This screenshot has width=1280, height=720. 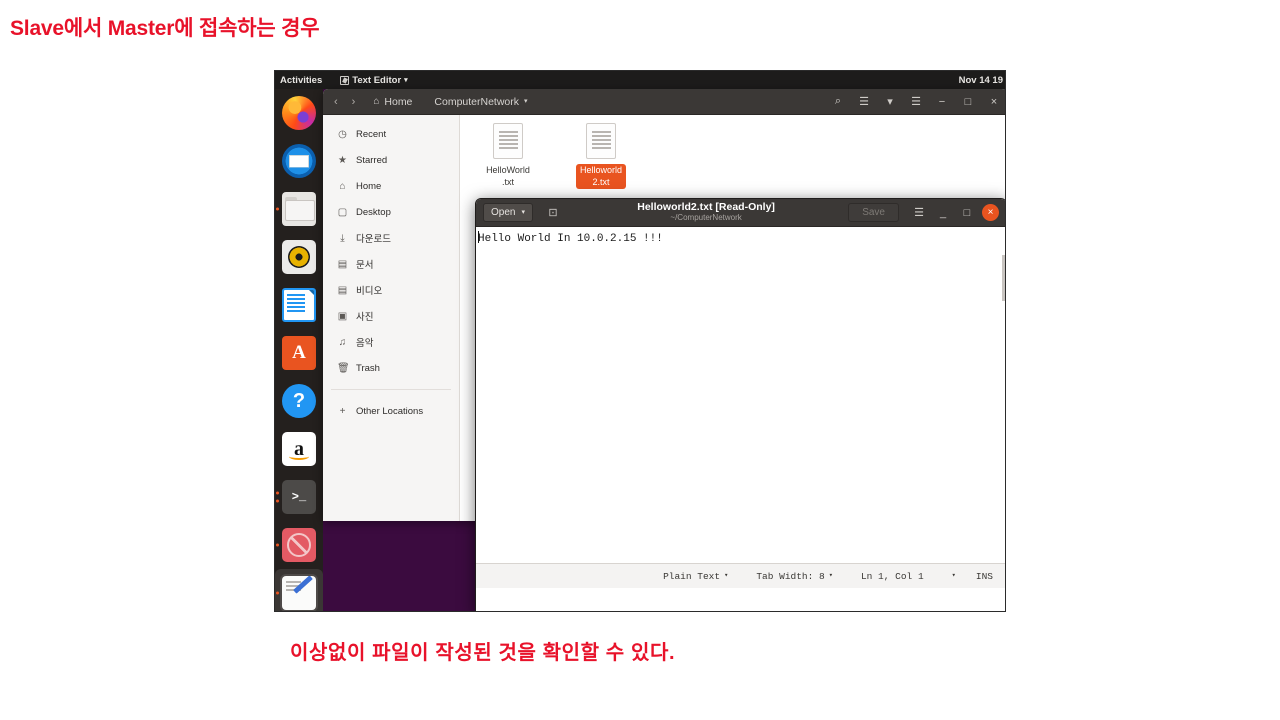 What do you see at coordinates (391, 134) in the screenshot?
I see `sidebar-item-recent: ◷ Recent` at bounding box center [391, 134].